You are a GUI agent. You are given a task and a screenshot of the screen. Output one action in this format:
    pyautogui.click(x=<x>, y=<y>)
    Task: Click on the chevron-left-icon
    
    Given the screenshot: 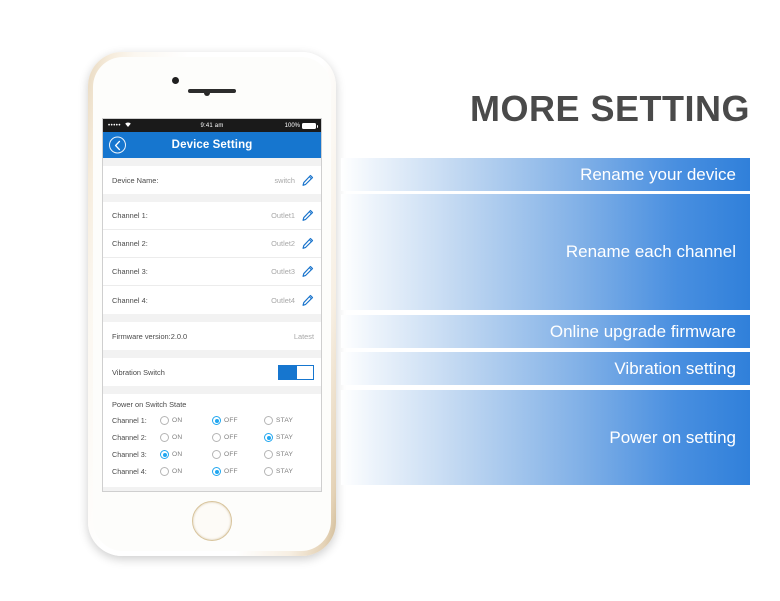 What is the action you would take?
    pyautogui.click(x=117, y=145)
    